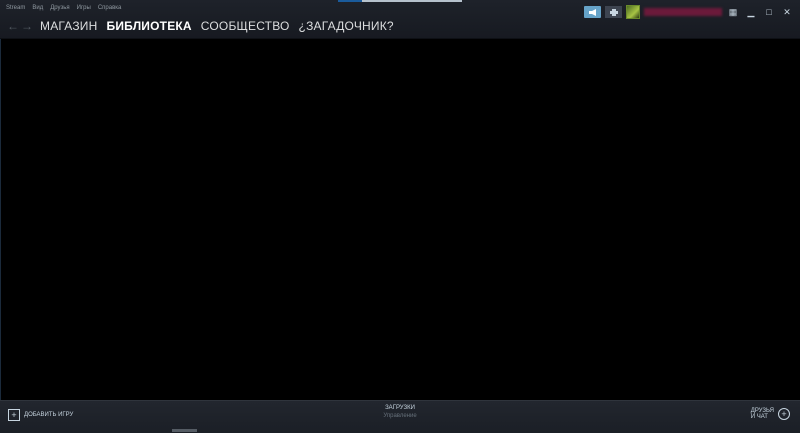 This screenshot has height=433, width=800. I want to click on minimize-icon: ▁, so click(751, 12).